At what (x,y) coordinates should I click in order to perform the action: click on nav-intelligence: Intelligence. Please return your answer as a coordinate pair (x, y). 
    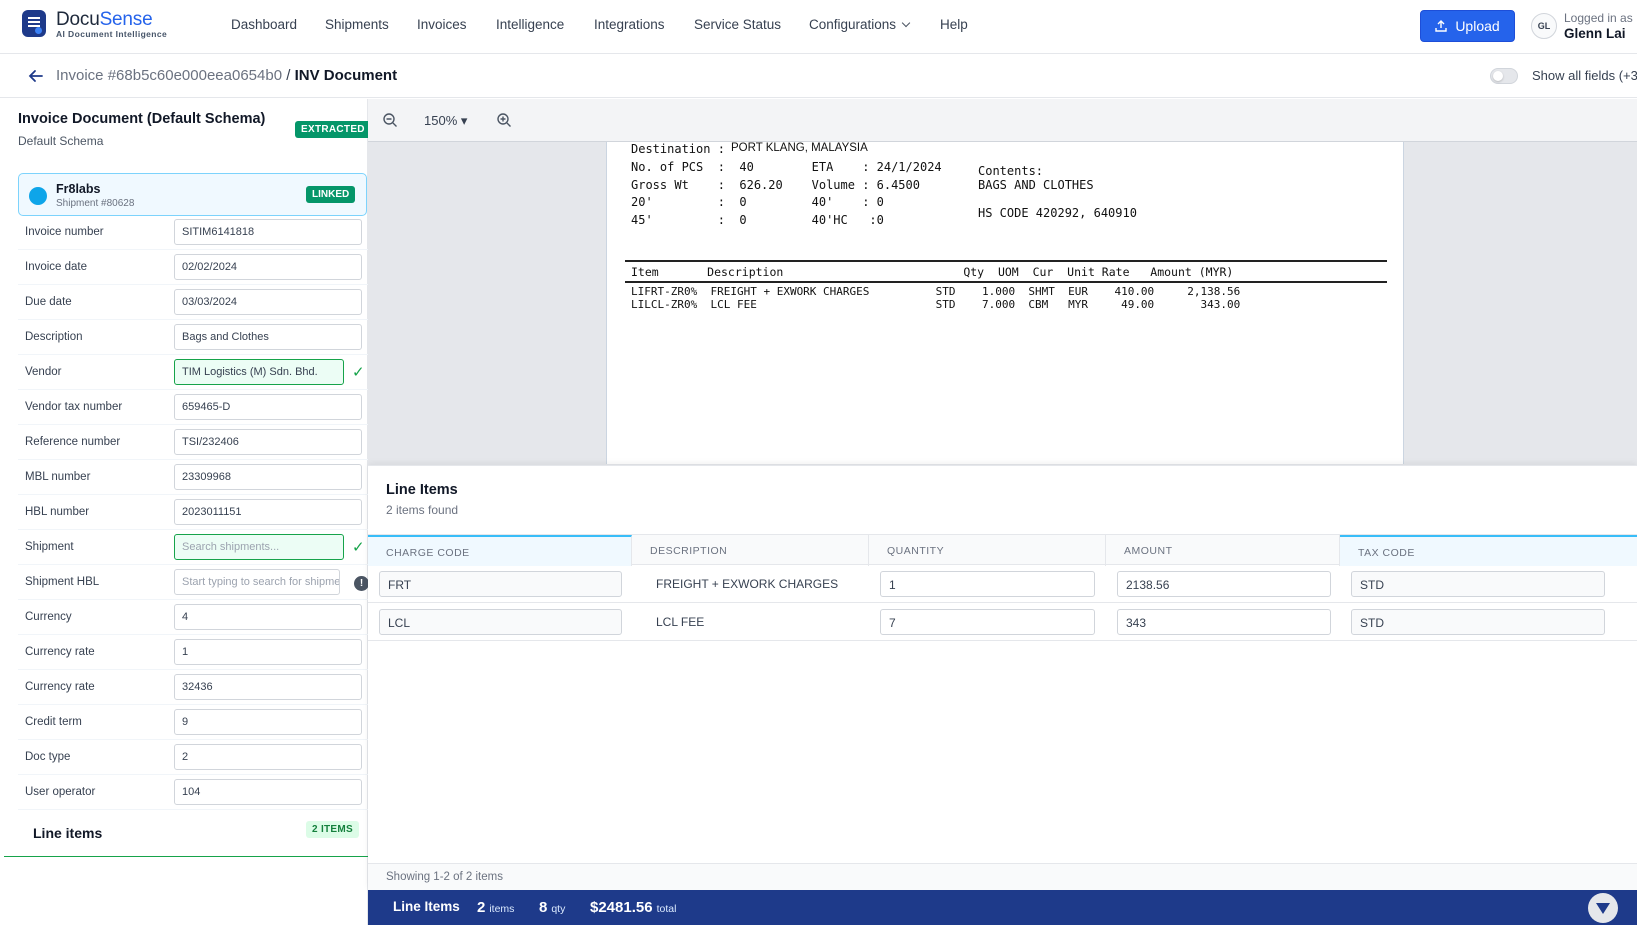
    Looking at the image, I should click on (530, 24).